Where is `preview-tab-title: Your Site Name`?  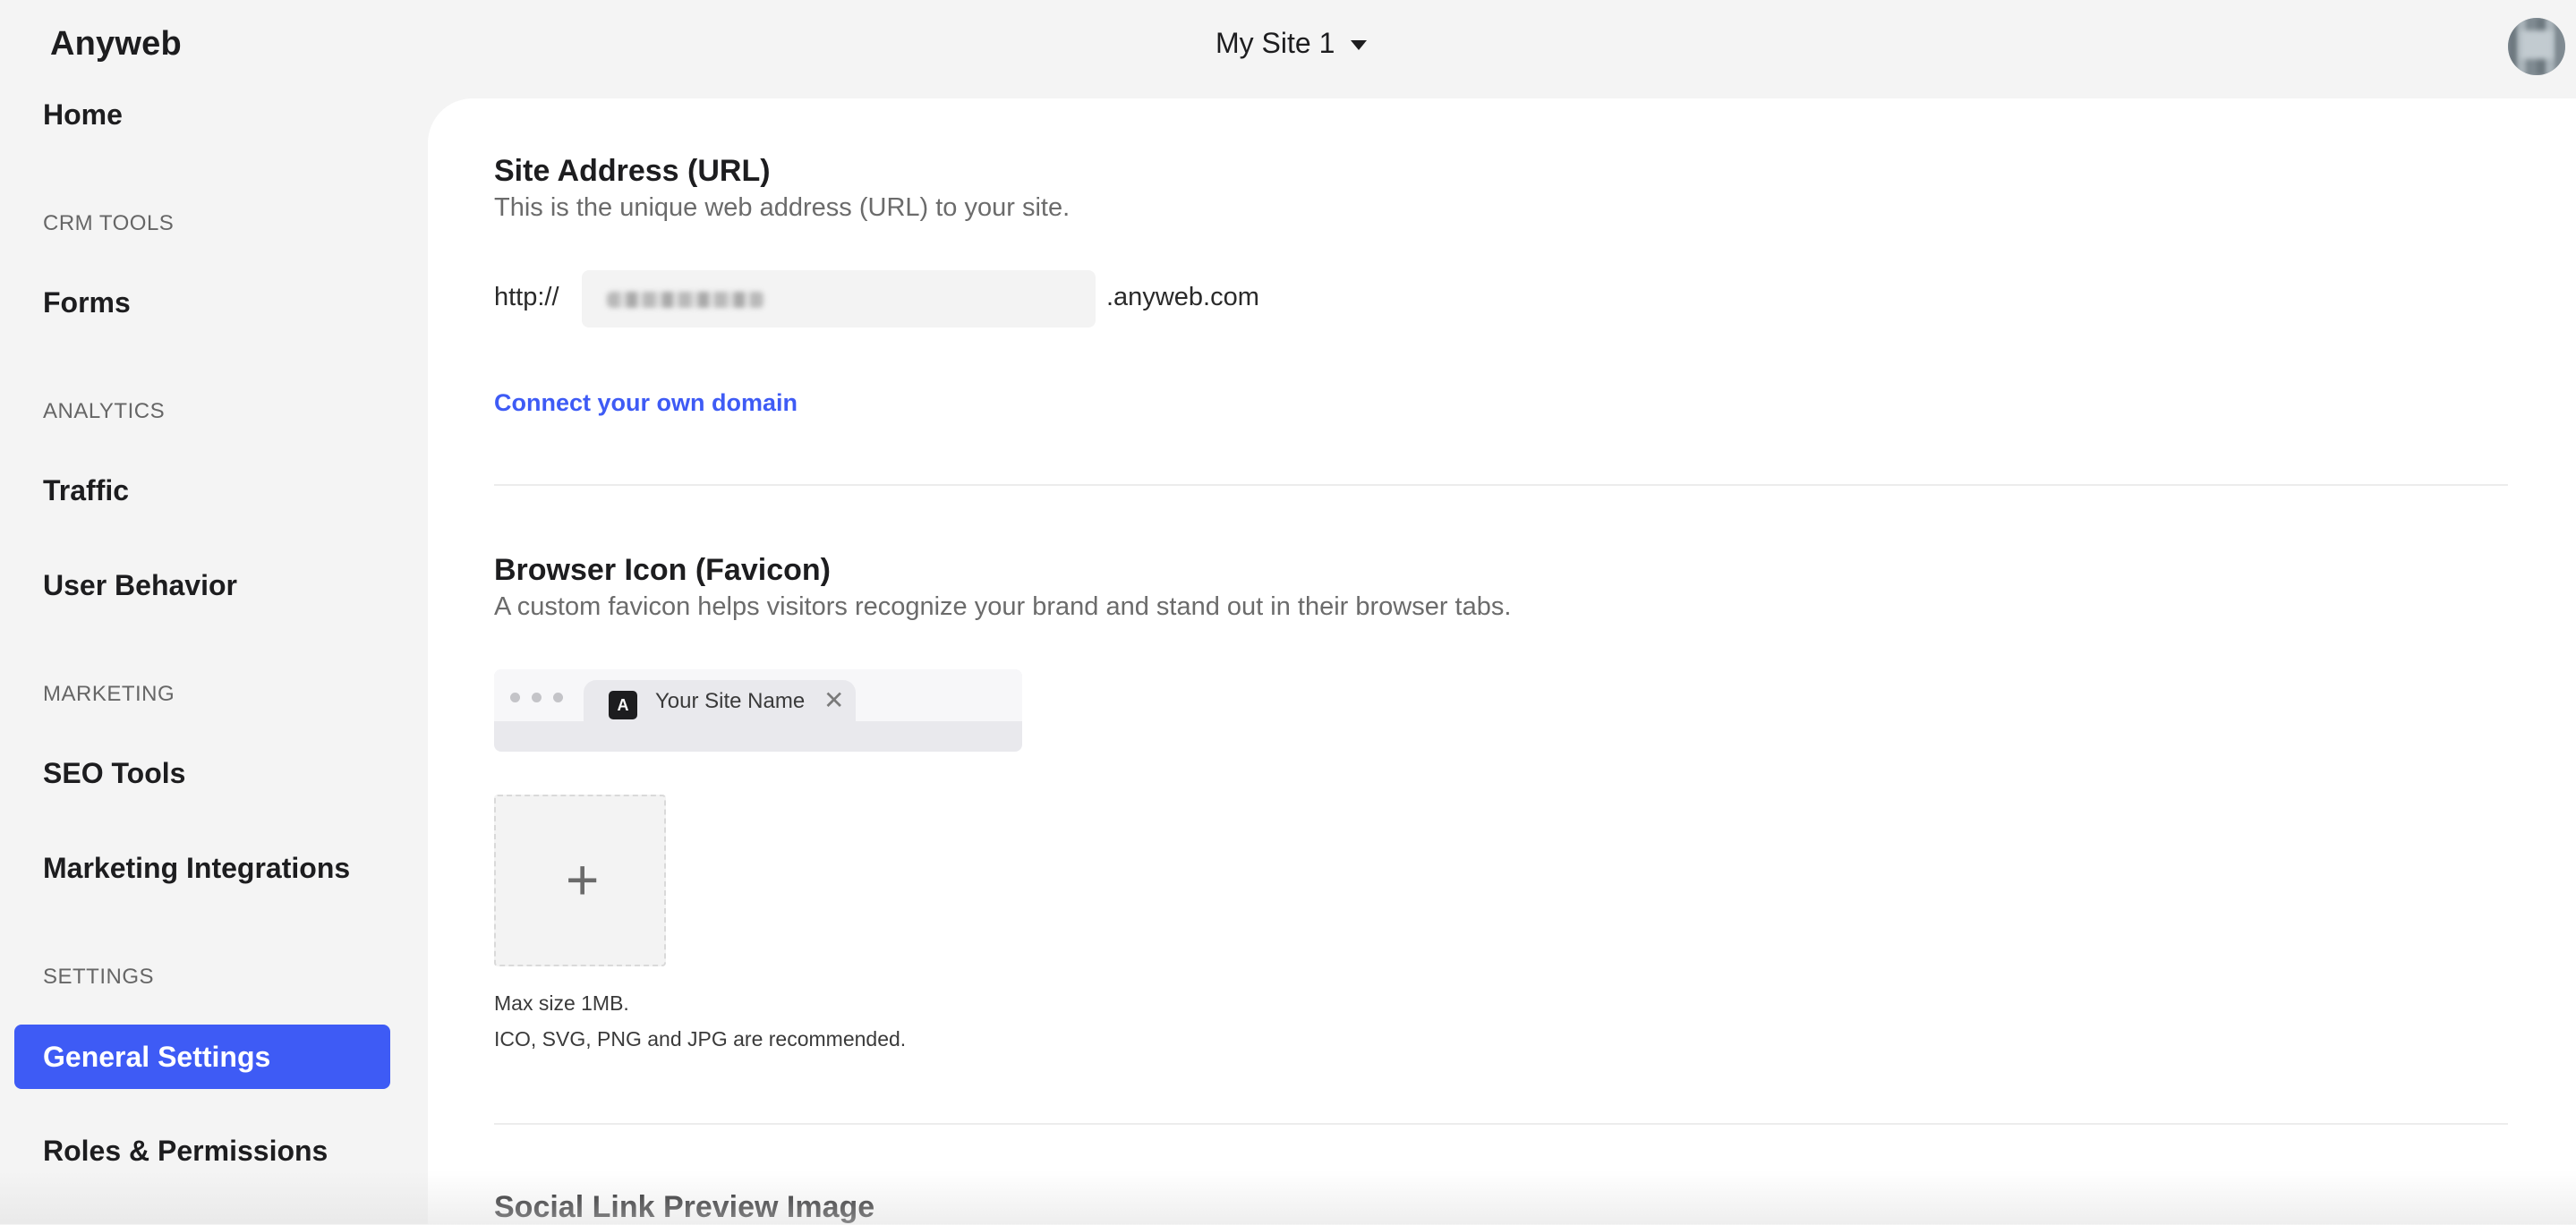 preview-tab-title: Your Site Name is located at coordinates (730, 702).